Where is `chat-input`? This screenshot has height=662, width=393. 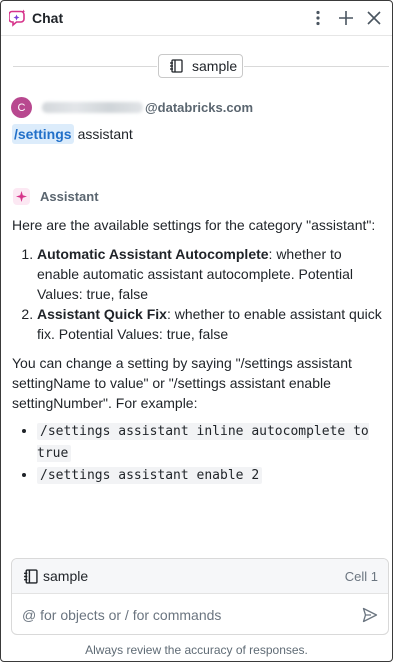
chat-input is located at coordinates (191, 614).